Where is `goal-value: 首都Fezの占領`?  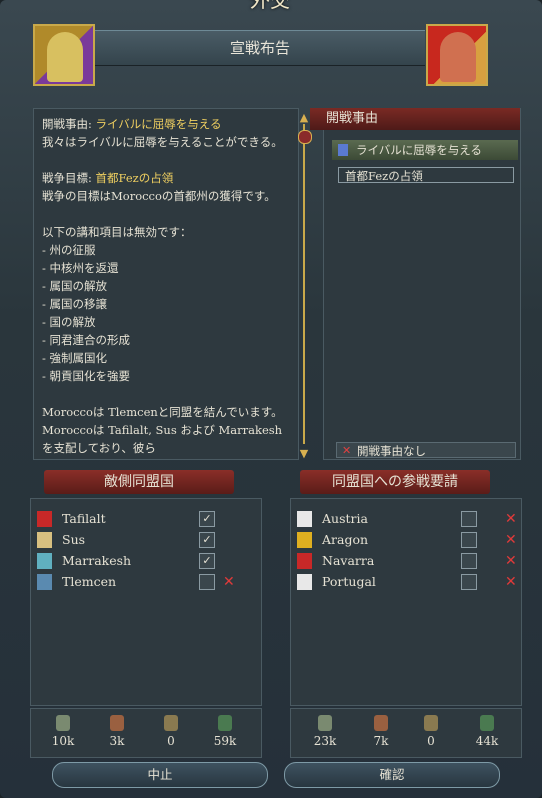 goal-value: 首都Fezの占領 is located at coordinates (134, 178).